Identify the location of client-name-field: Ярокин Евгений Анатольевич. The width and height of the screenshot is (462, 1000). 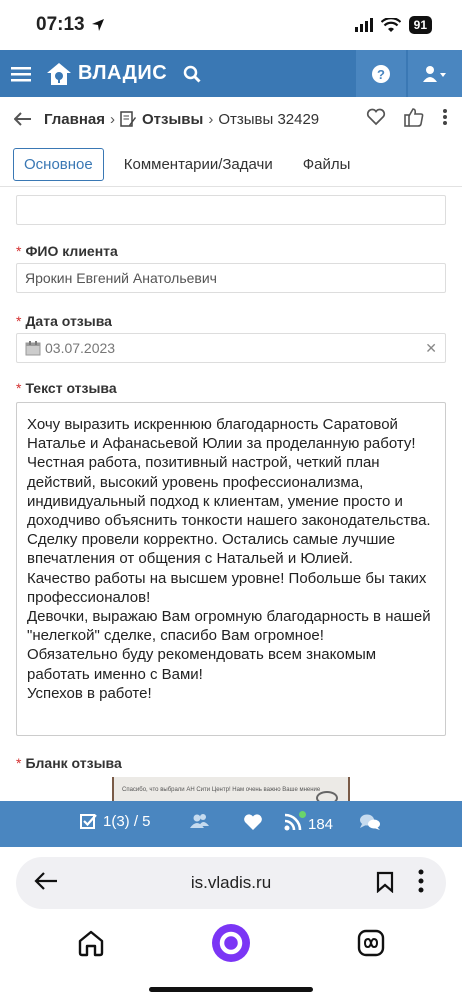
(231, 278).